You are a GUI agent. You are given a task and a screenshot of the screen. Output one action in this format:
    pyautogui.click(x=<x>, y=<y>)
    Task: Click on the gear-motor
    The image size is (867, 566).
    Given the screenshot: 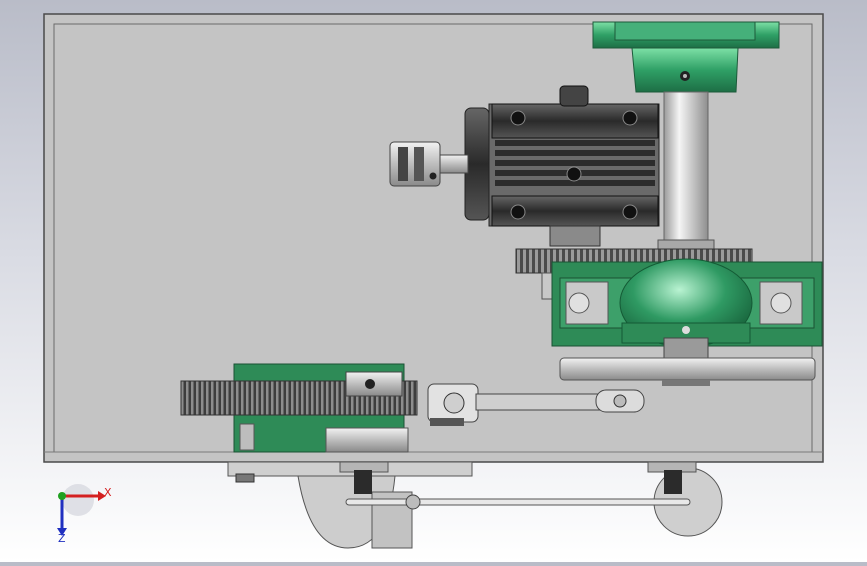 What is the action you would take?
    pyautogui.click(x=562, y=166)
    